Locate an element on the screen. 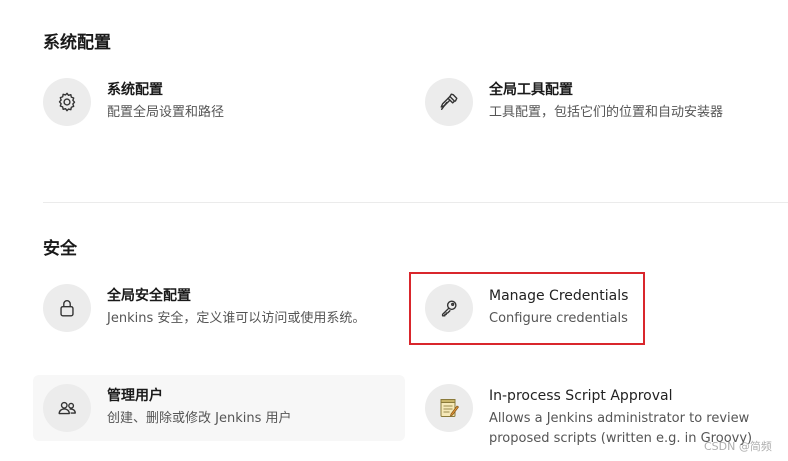  hammer-icon-wrapper is located at coordinates (449, 102).